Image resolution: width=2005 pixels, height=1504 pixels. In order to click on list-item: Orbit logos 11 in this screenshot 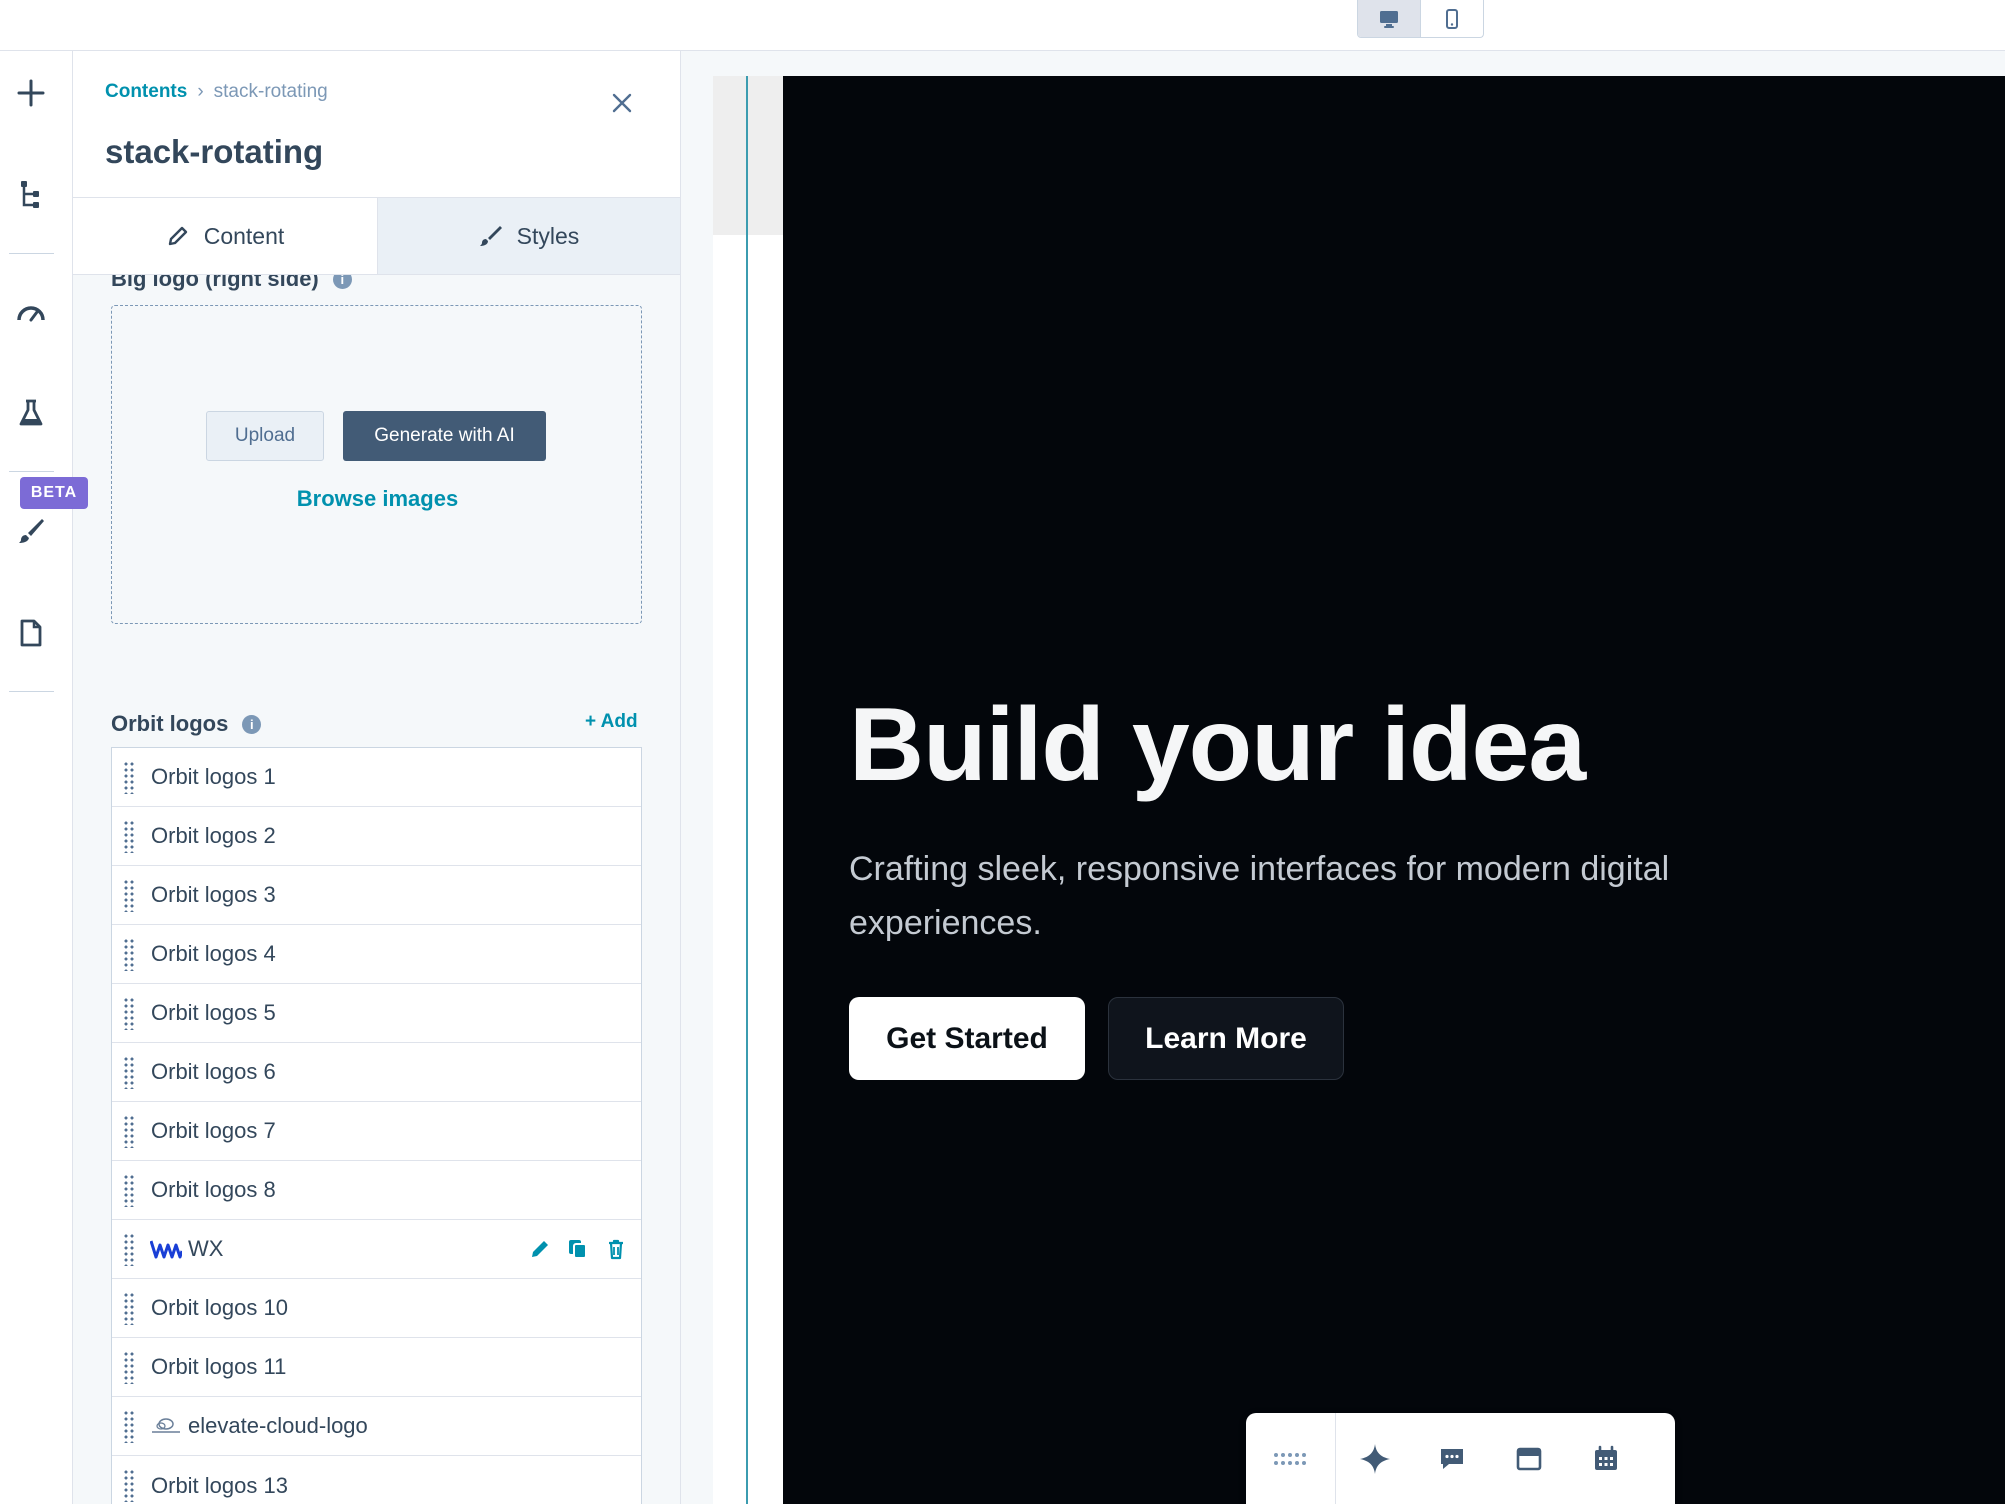, I will do `click(376, 1367)`.